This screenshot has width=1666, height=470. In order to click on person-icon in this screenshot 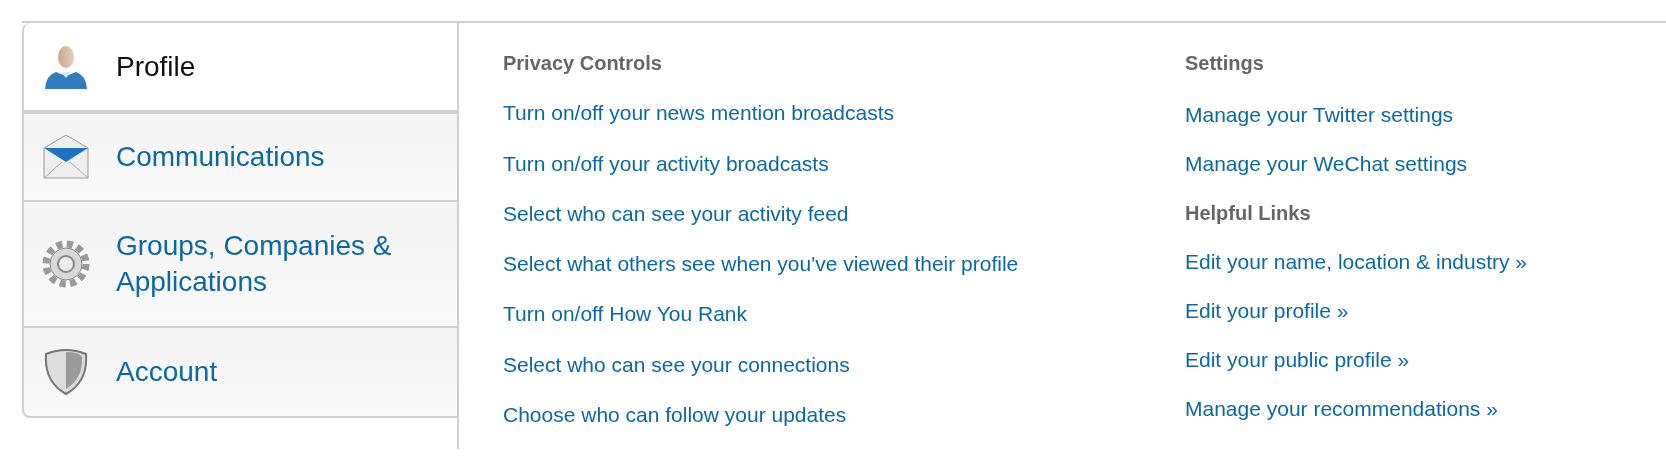, I will do `click(66, 67)`.